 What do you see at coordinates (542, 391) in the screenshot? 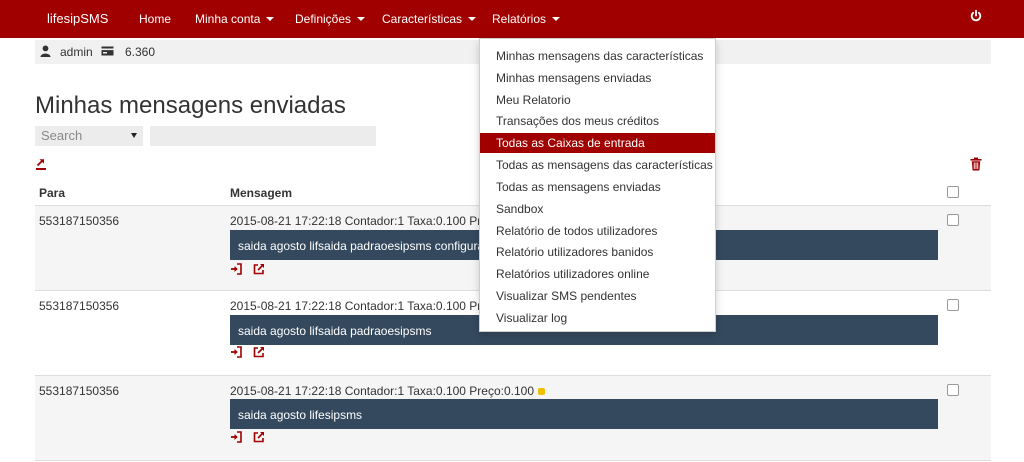
I see `status-dot-icon` at bounding box center [542, 391].